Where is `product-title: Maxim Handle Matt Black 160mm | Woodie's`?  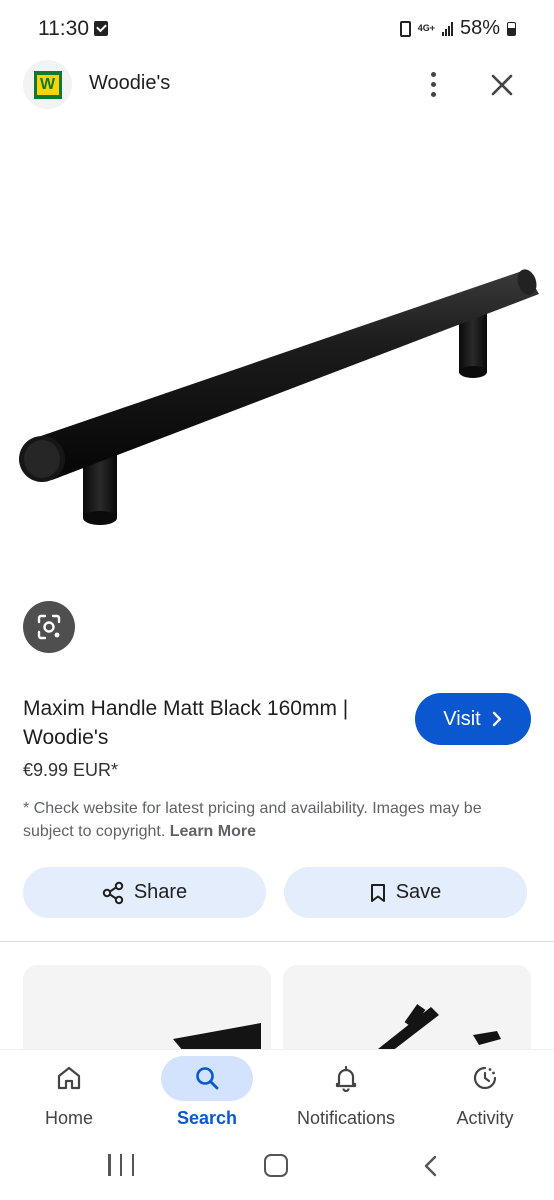 product-title: Maxim Handle Matt Black 160mm | Woodie's is located at coordinates (213, 723).